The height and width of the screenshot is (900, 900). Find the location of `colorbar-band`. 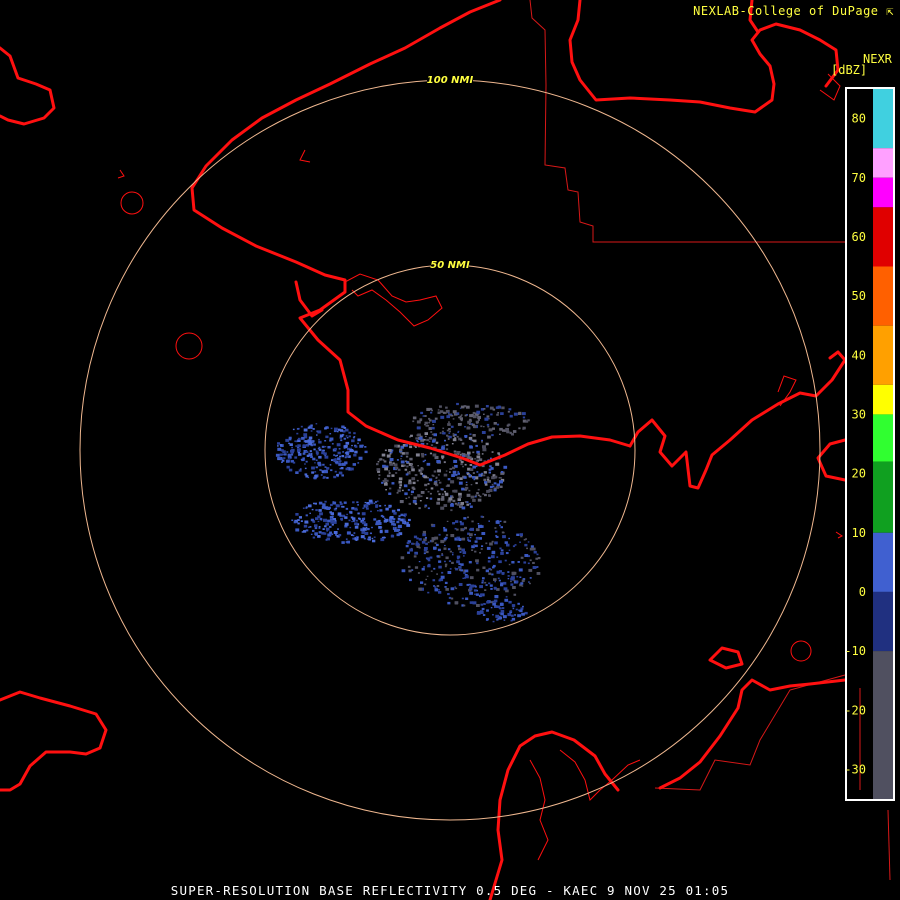

colorbar-band is located at coordinates (883, 399).